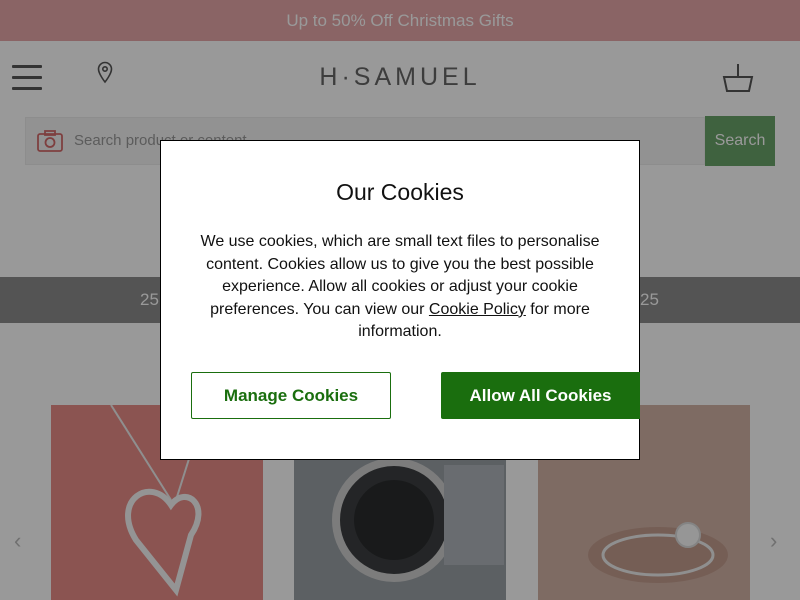 The width and height of the screenshot is (800, 600). I want to click on cookie-policy-link: Cookie Policy, so click(477, 309).